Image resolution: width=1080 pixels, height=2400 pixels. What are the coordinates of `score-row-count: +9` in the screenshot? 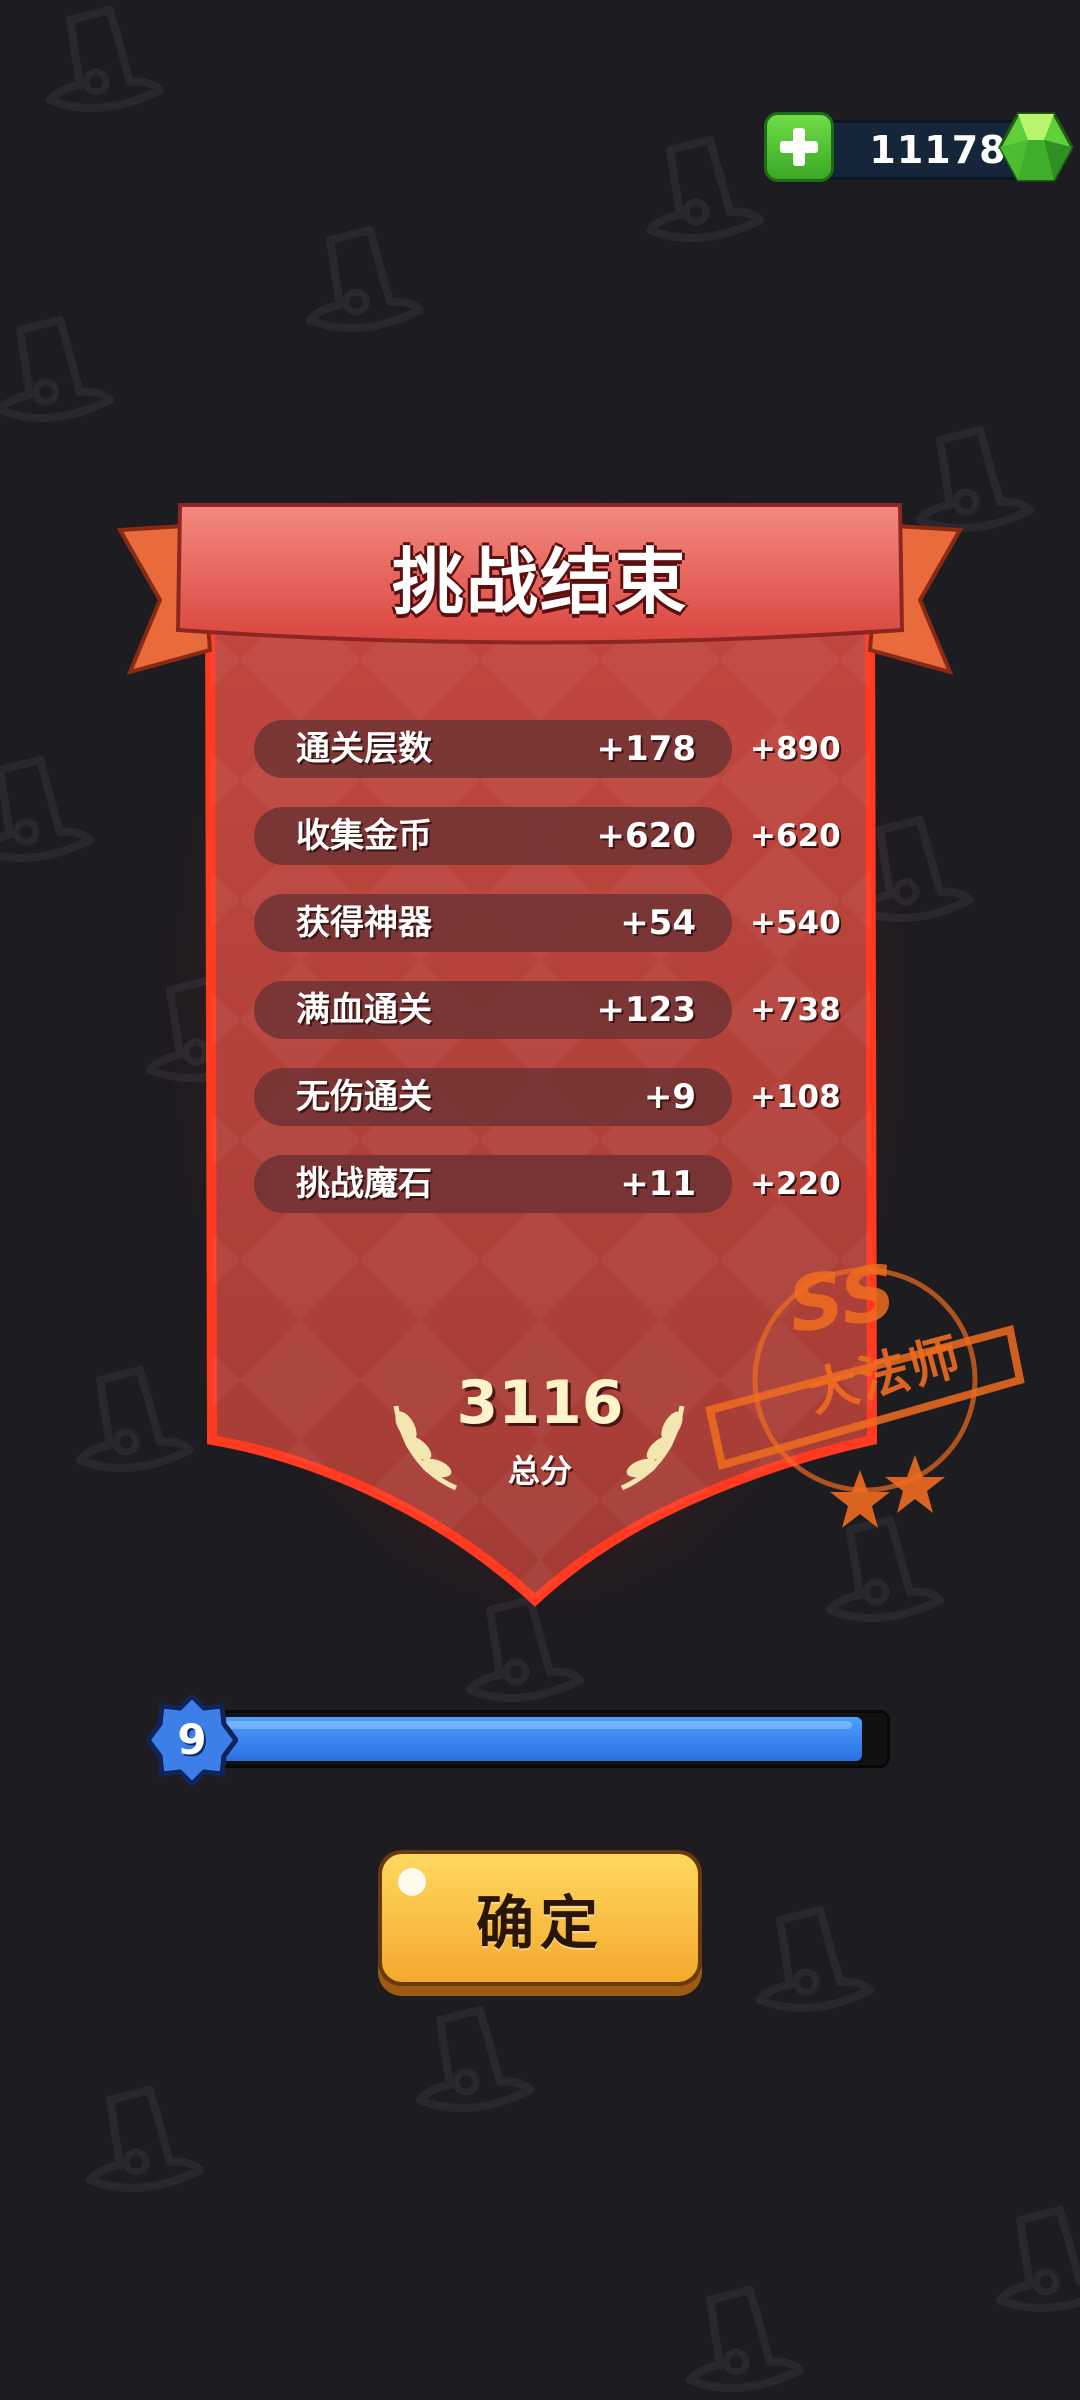 It's located at (669, 1097).